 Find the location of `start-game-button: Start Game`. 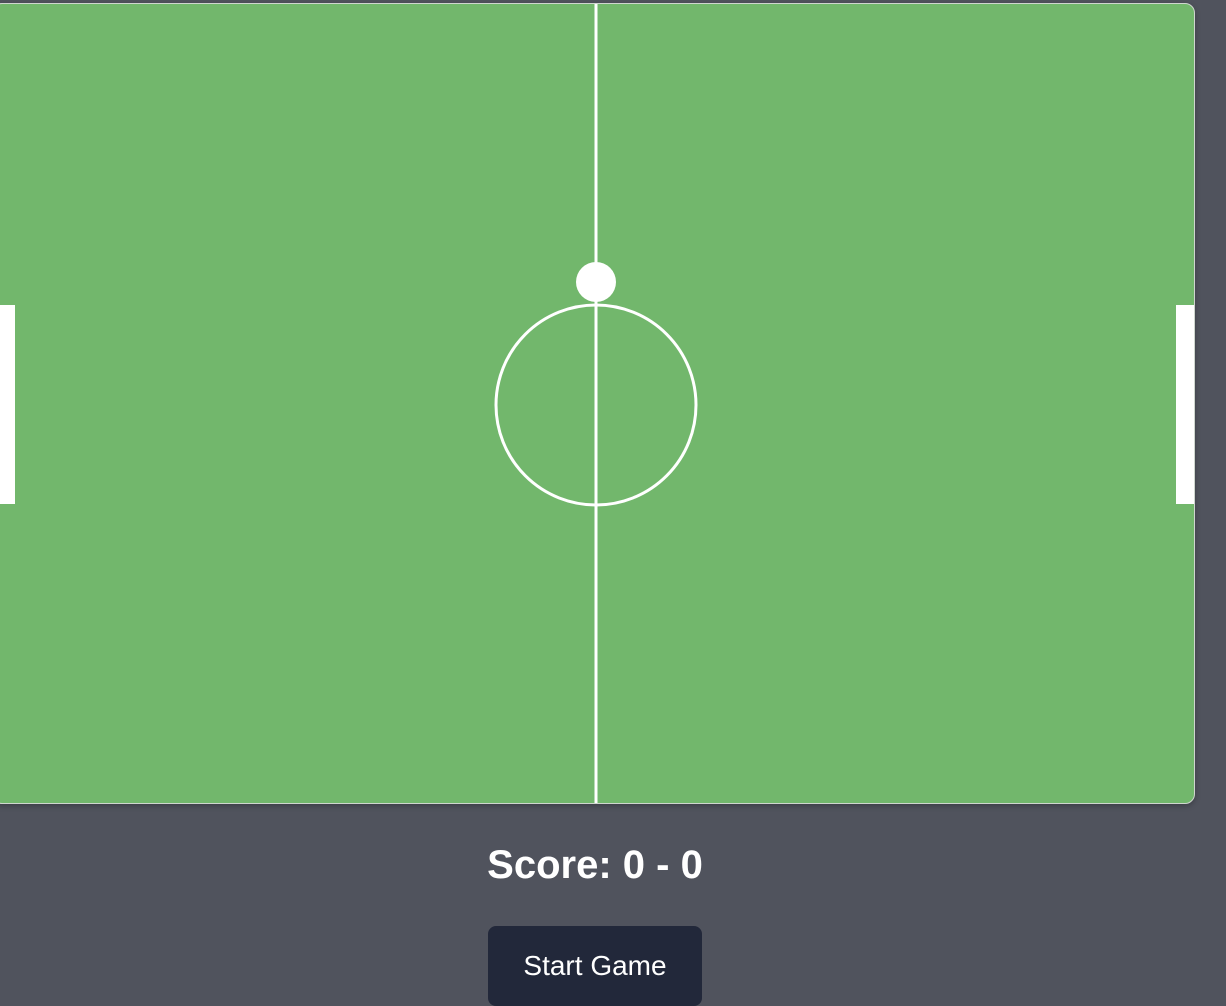

start-game-button: Start Game is located at coordinates (595, 966).